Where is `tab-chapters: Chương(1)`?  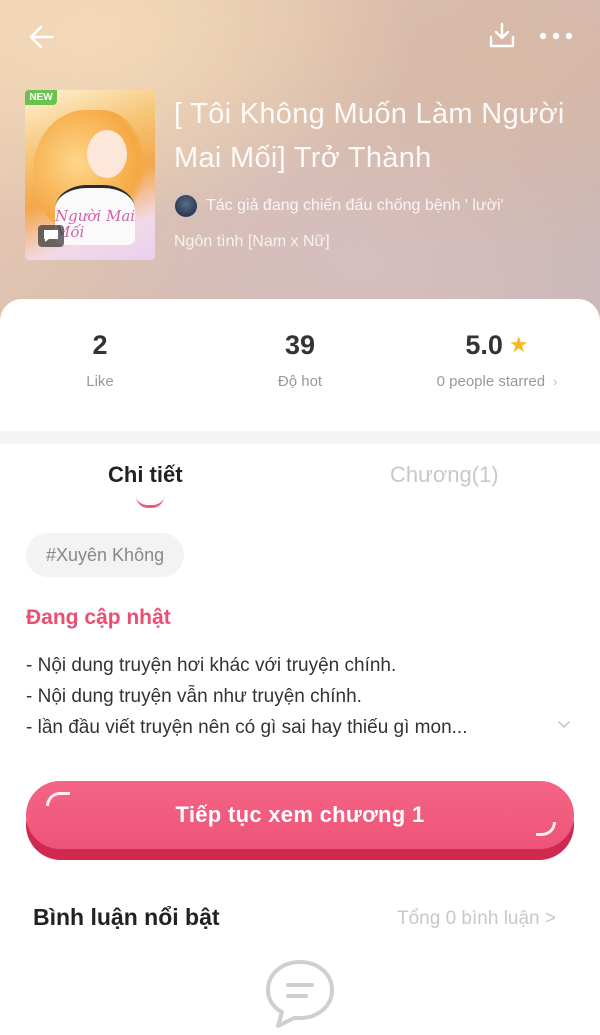
tab-chapters: Chương(1) is located at coordinates (444, 475).